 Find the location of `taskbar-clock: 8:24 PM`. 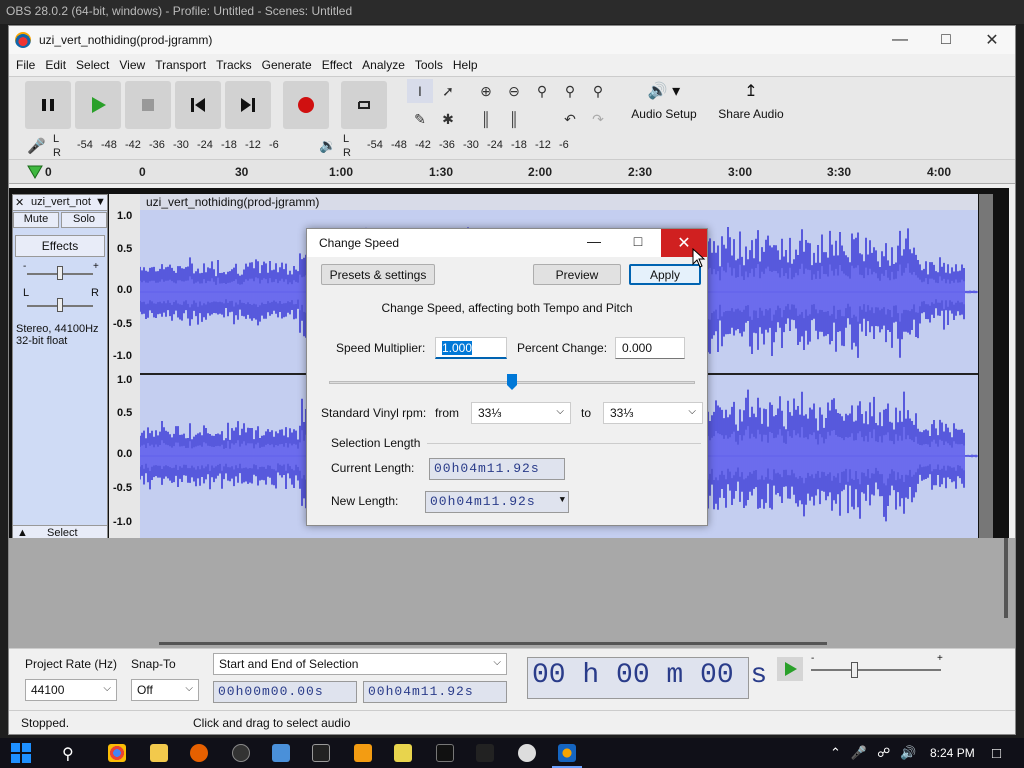

taskbar-clock: 8:24 PM is located at coordinates (952, 753).